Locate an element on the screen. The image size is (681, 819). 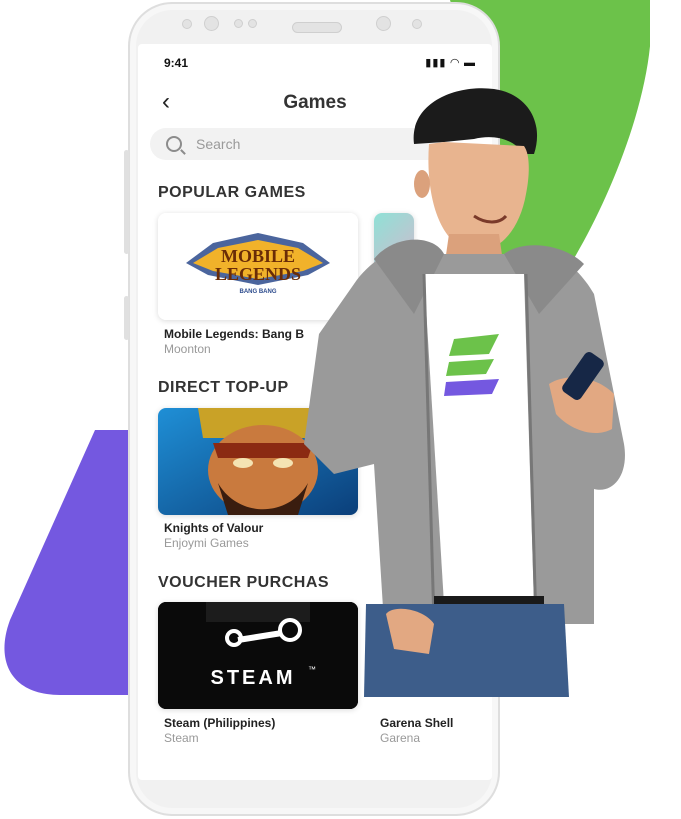
game-name: Mobile Legends: Bang B is located at coordinates (234, 334).